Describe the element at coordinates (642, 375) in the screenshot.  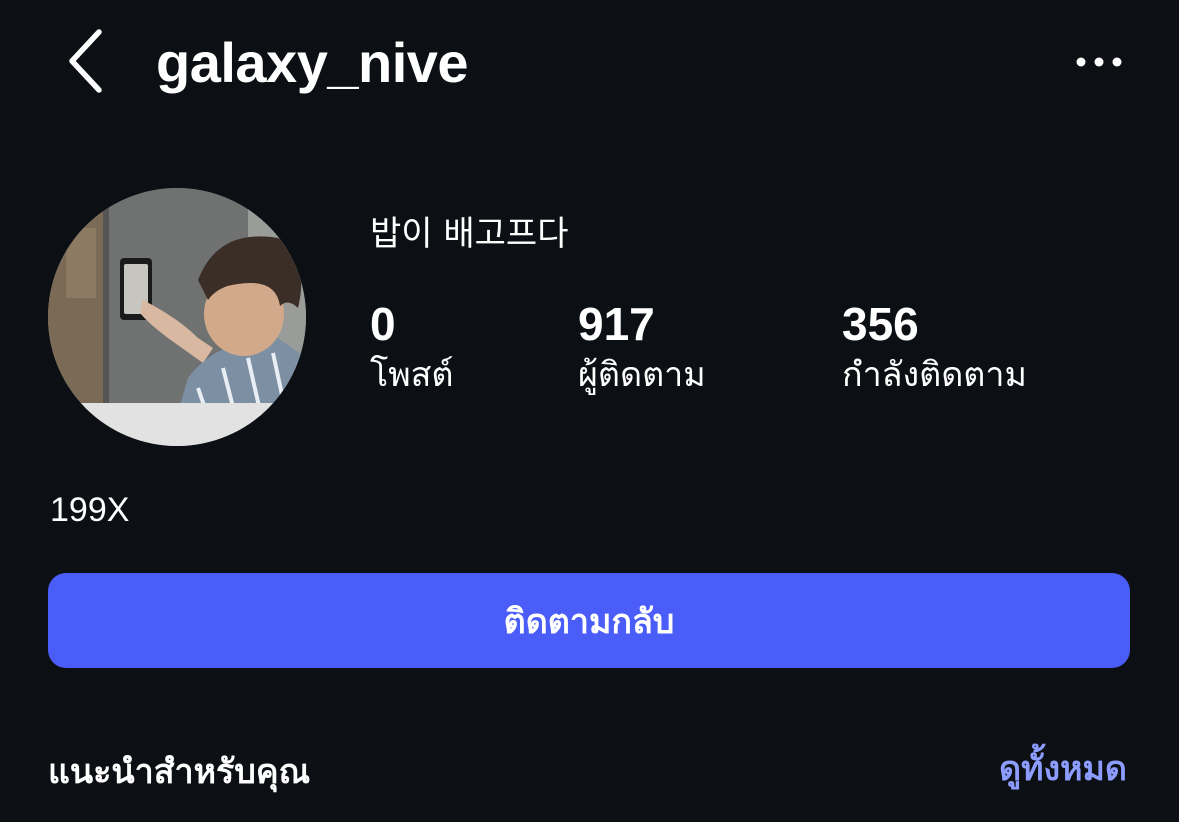
I see `followers-label: ผู้ติดตาม` at that location.